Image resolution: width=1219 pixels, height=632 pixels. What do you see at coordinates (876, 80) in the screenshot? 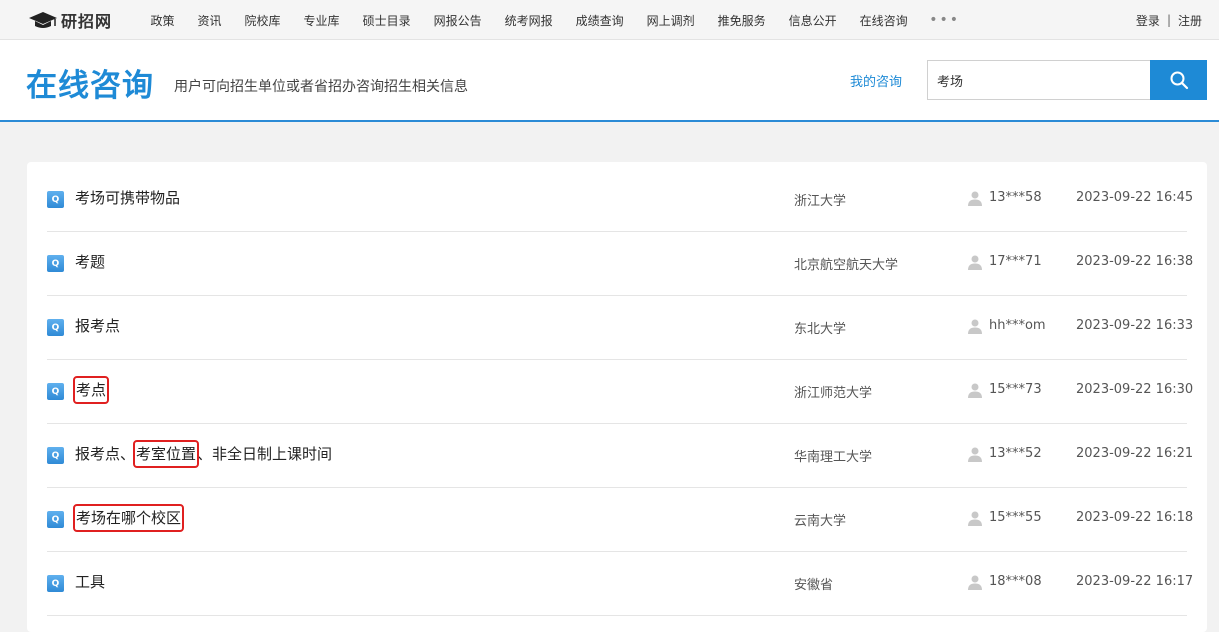
I see `my-consultations-link: 我的咨询` at bounding box center [876, 80].